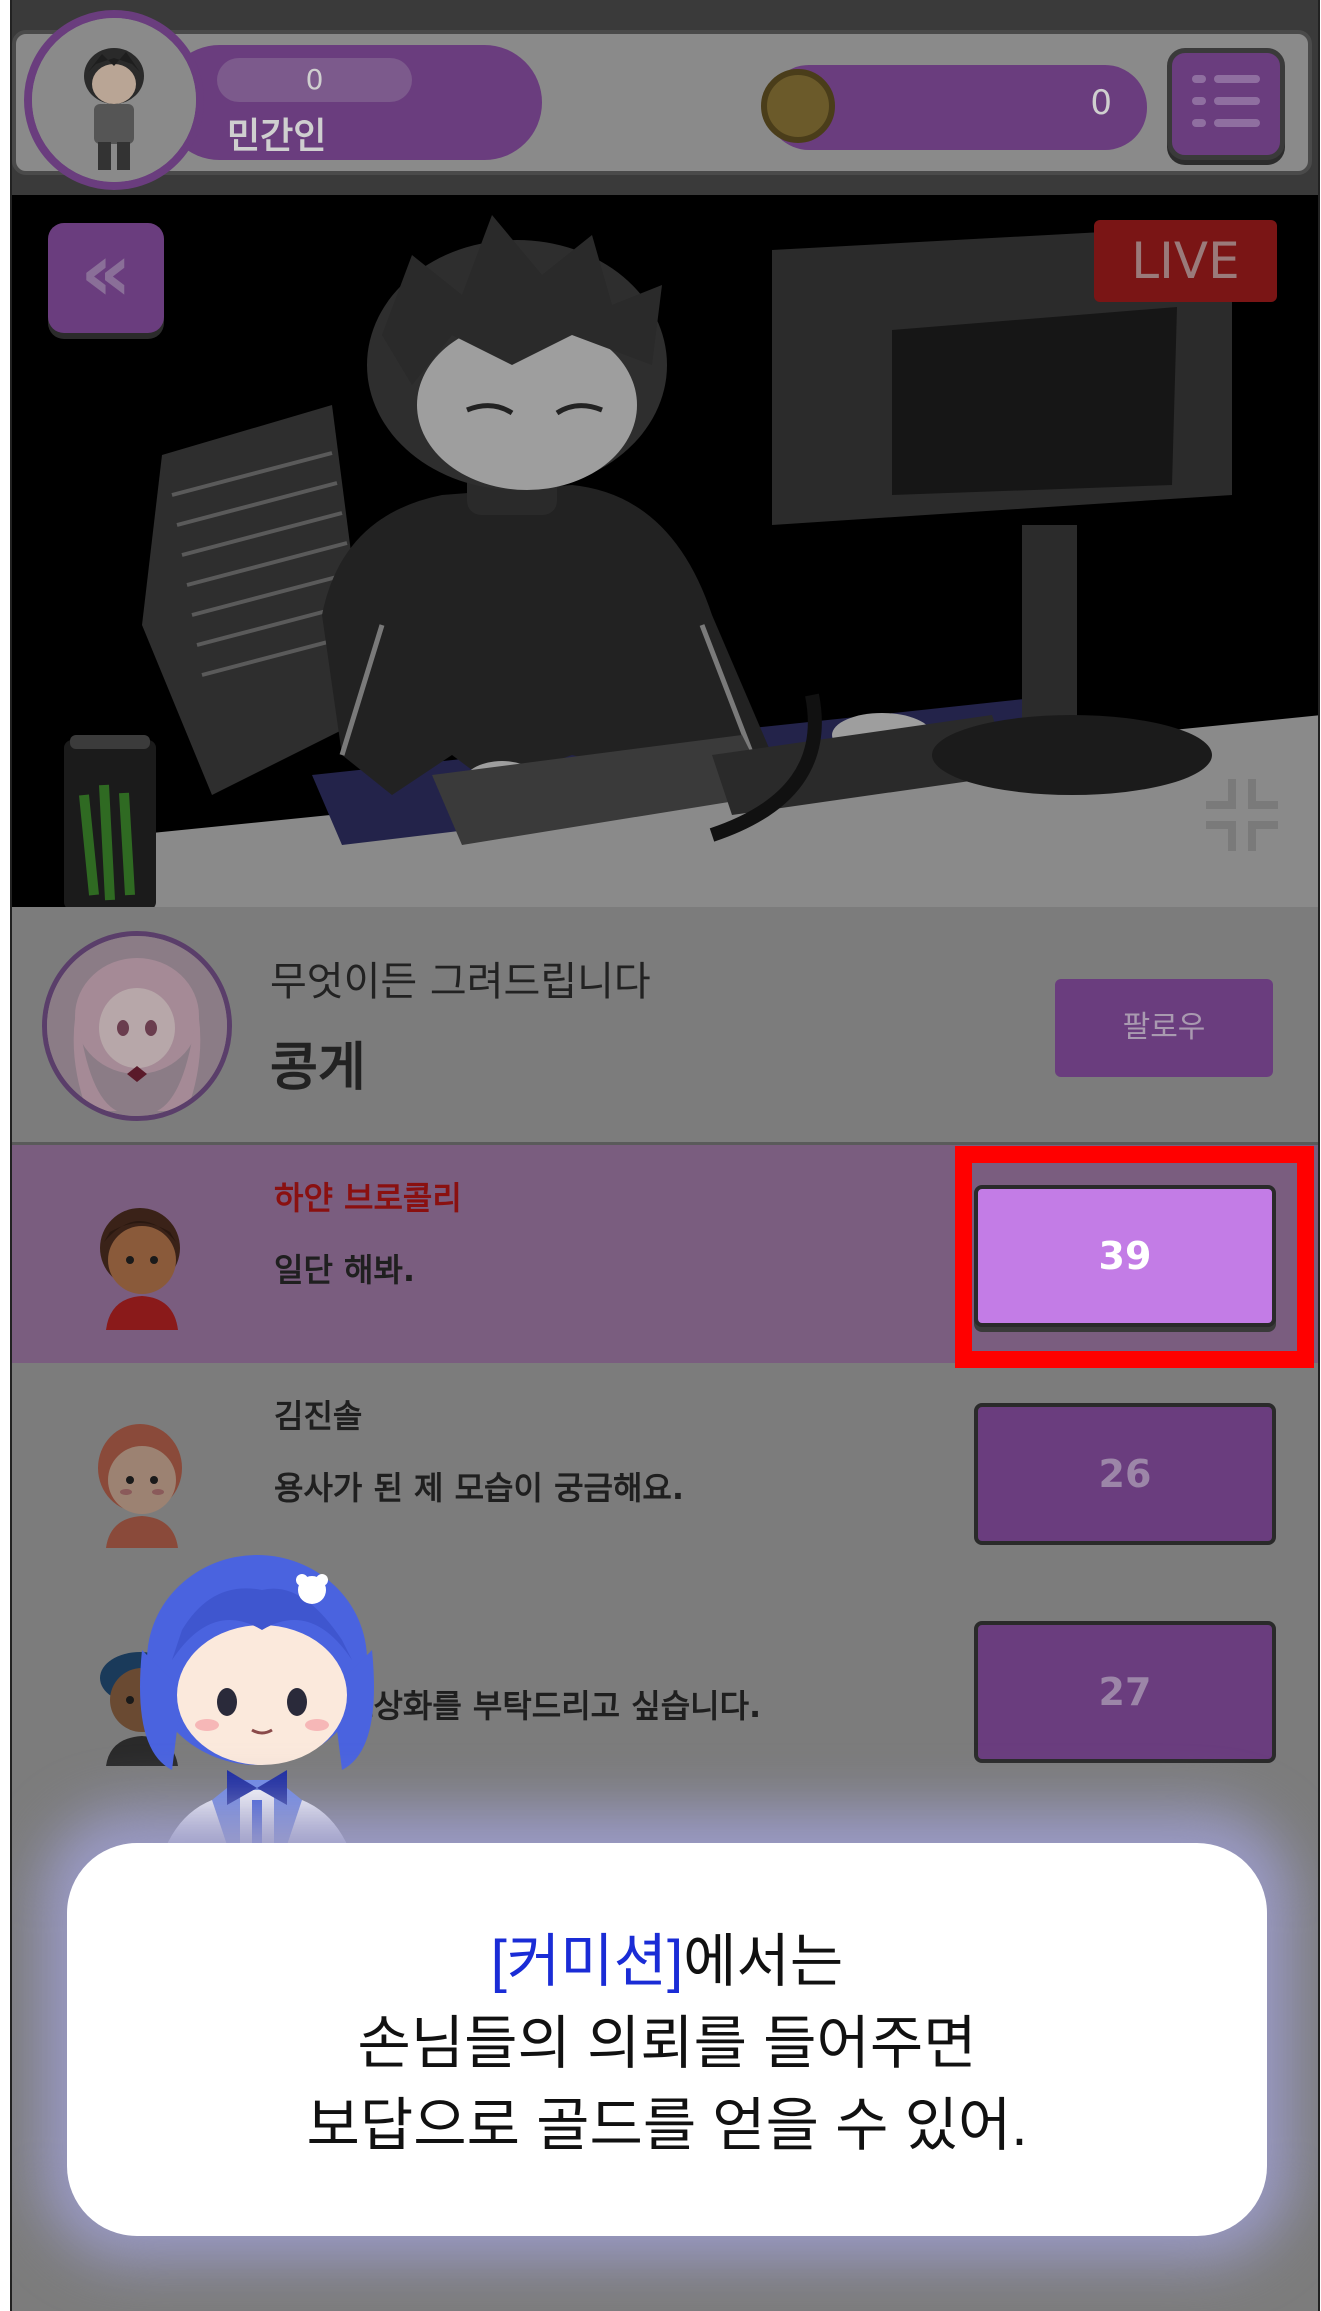  I want to click on top-status-bar: 0 민간인 0, so click(665, 97).